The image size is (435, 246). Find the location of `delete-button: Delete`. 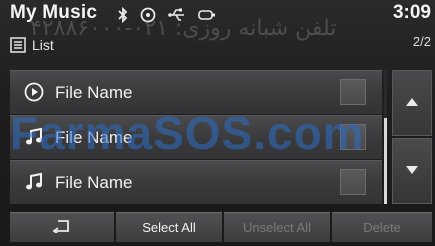

delete-button: Delete is located at coordinates (382, 227).